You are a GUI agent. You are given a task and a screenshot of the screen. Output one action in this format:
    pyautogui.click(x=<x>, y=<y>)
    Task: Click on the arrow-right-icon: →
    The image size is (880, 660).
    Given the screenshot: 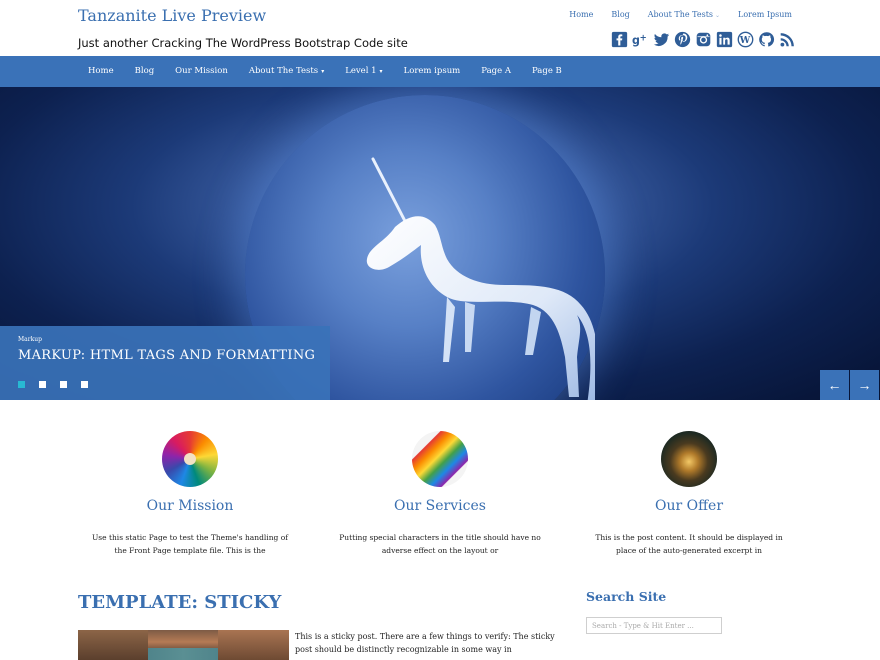 What is the action you would take?
    pyautogui.click(x=864, y=385)
    